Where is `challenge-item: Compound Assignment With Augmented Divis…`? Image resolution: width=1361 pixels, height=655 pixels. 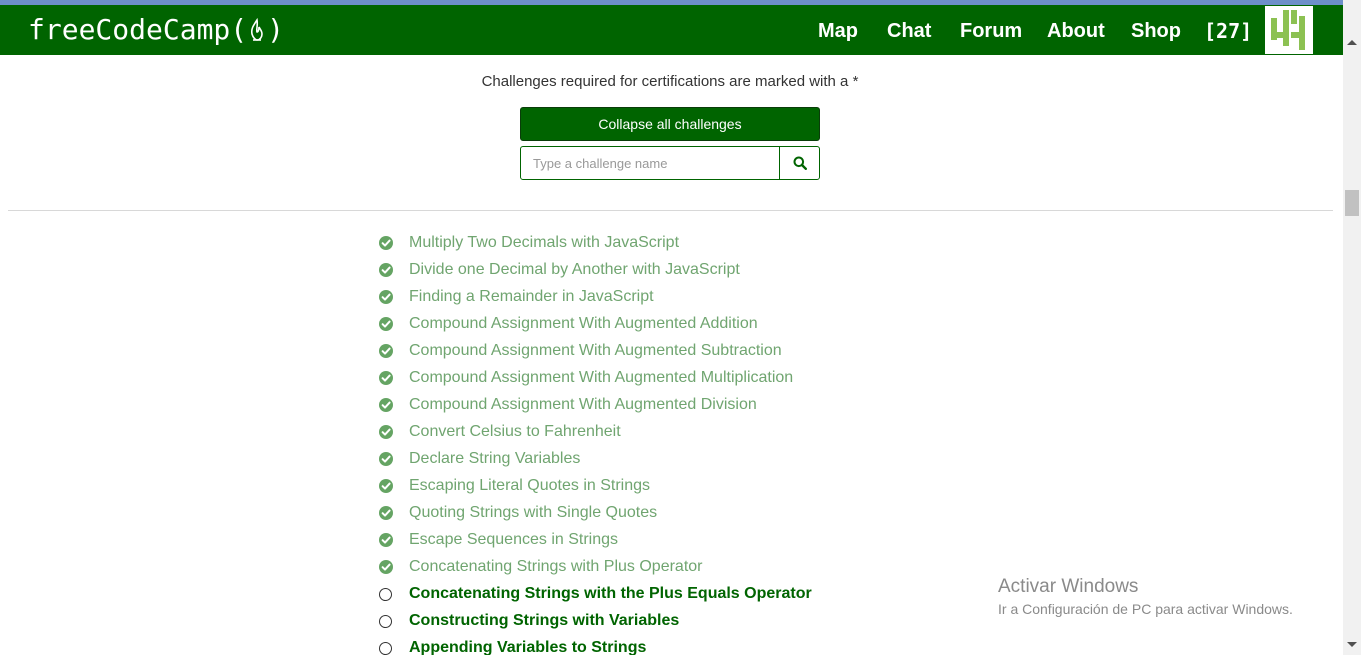 challenge-item: Compound Assignment With Augmented Divis… is located at coordinates (500, 405).